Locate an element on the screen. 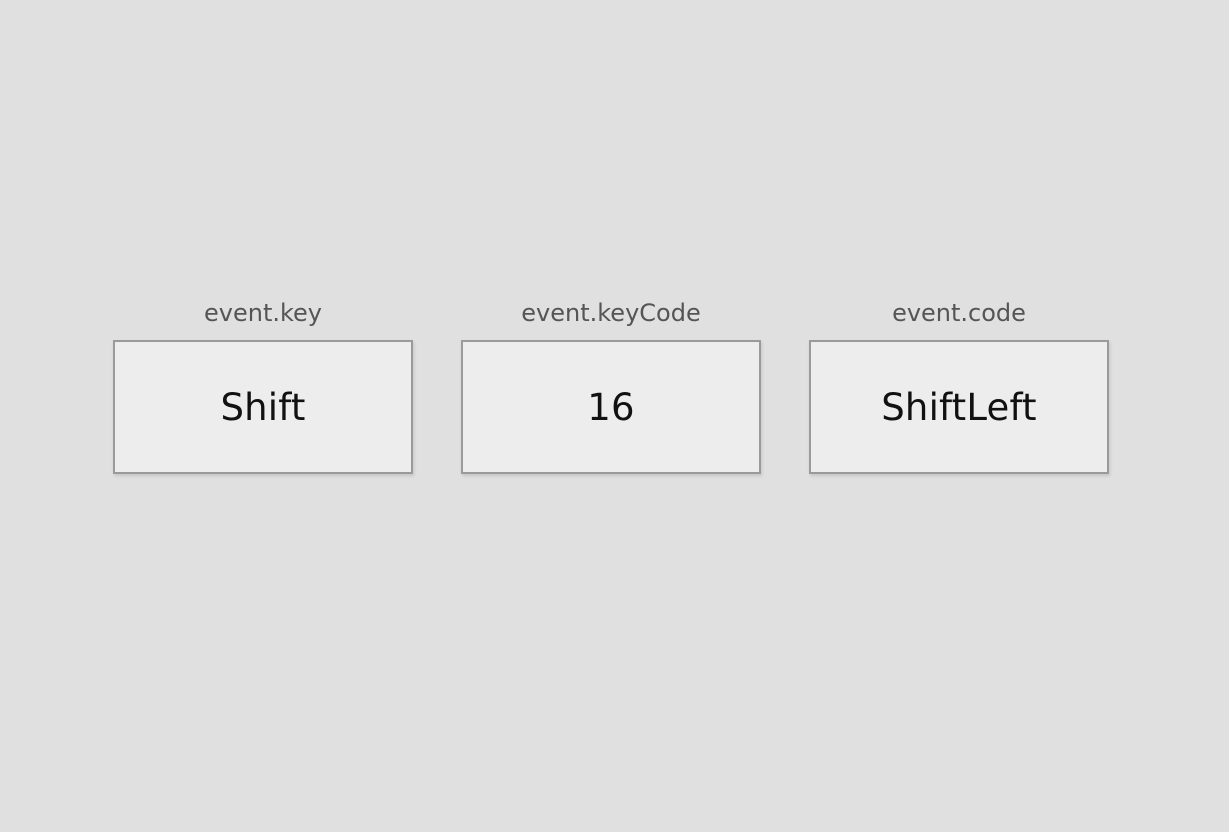 This screenshot has width=1229, height=832. event-code-group: event.code ShiftLeft is located at coordinates (959, 385).